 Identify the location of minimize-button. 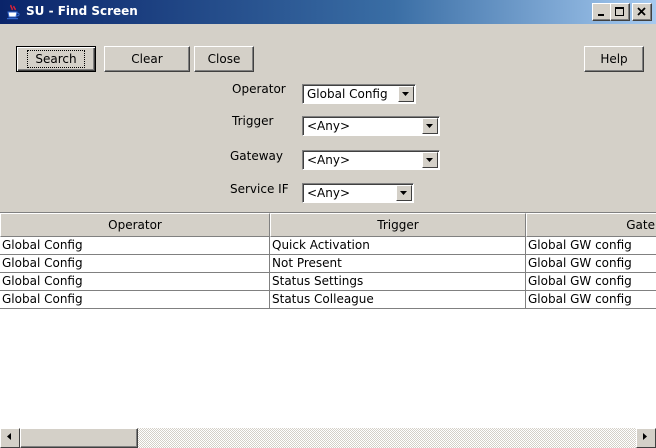
(602, 12).